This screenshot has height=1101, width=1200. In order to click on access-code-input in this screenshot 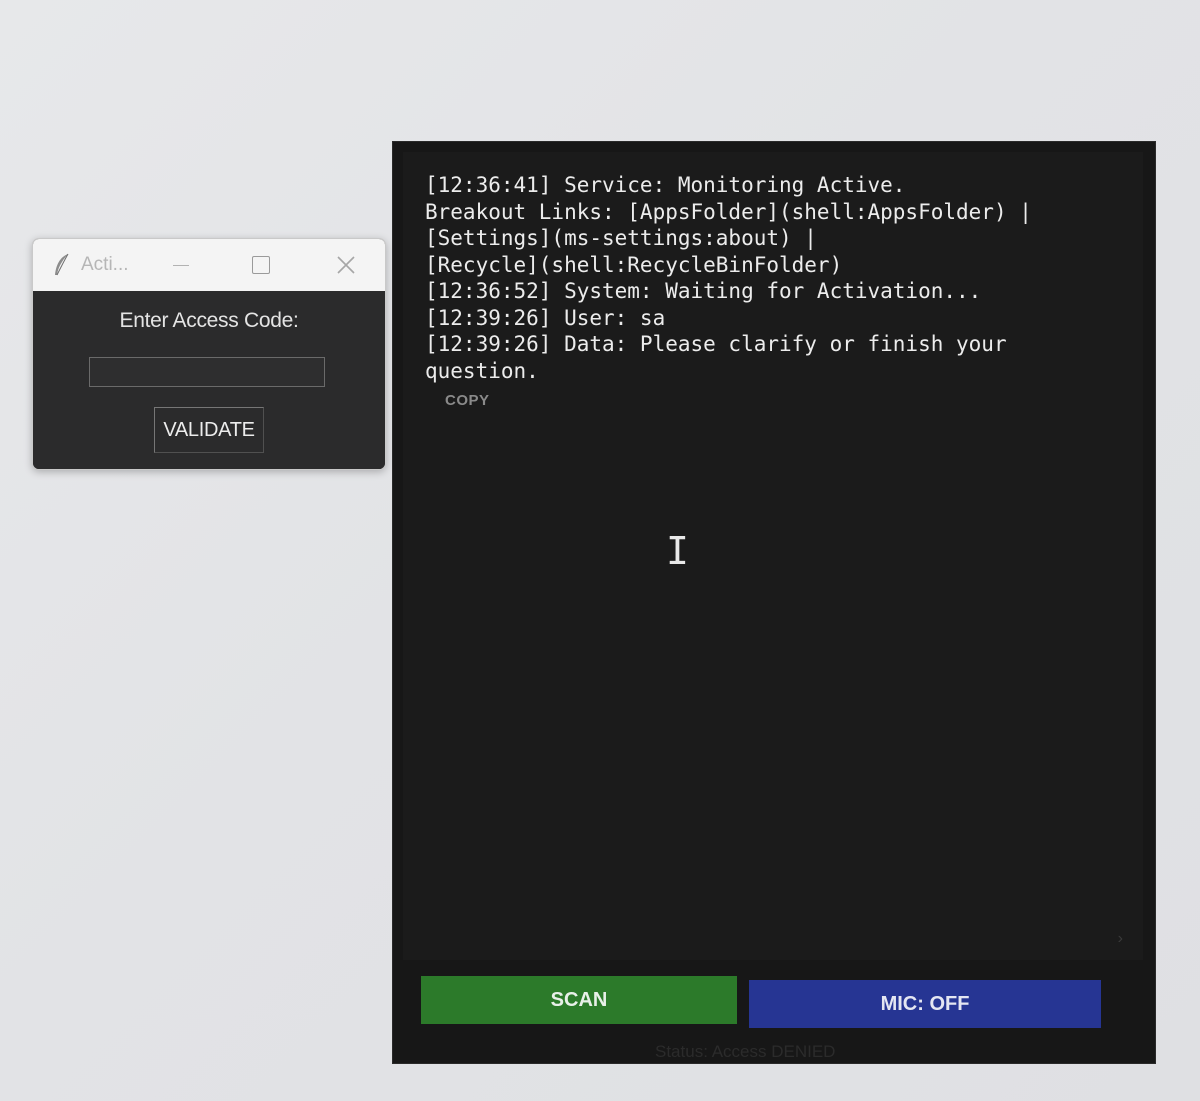, I will do `click(207, 372)`.